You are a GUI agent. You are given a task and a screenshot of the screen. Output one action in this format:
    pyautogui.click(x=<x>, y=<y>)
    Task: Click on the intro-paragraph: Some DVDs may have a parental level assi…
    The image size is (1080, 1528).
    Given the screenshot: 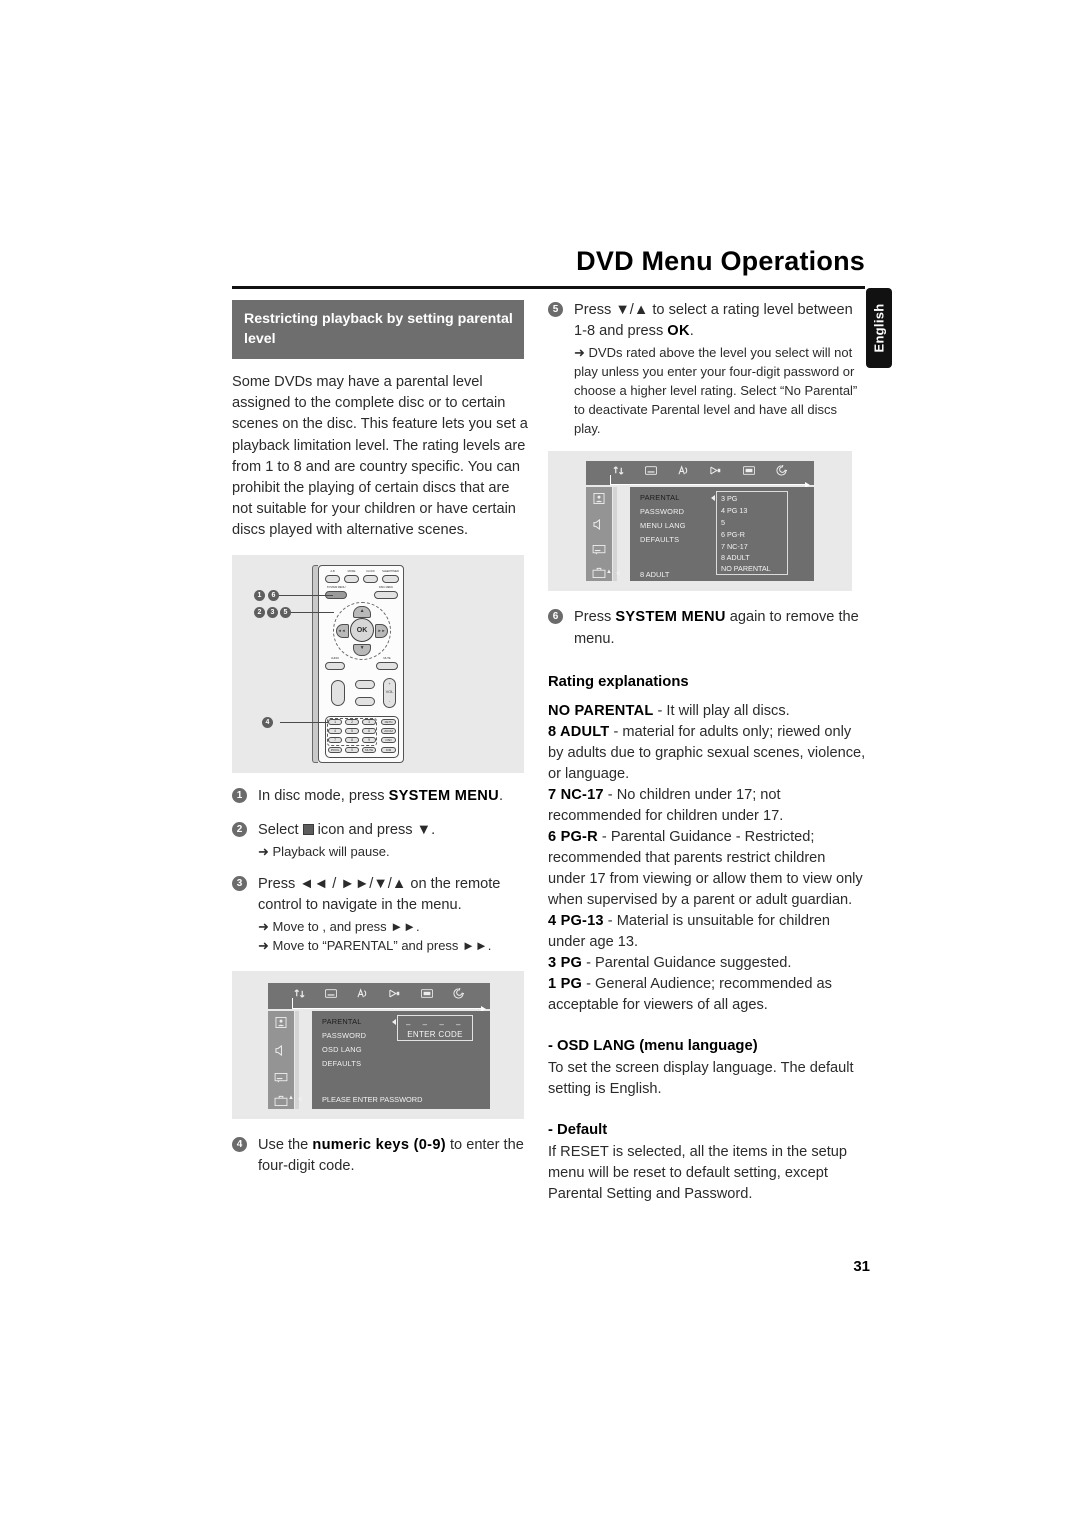 What is the action you would take?
    pyautogui.click(x=381, y=456)
    